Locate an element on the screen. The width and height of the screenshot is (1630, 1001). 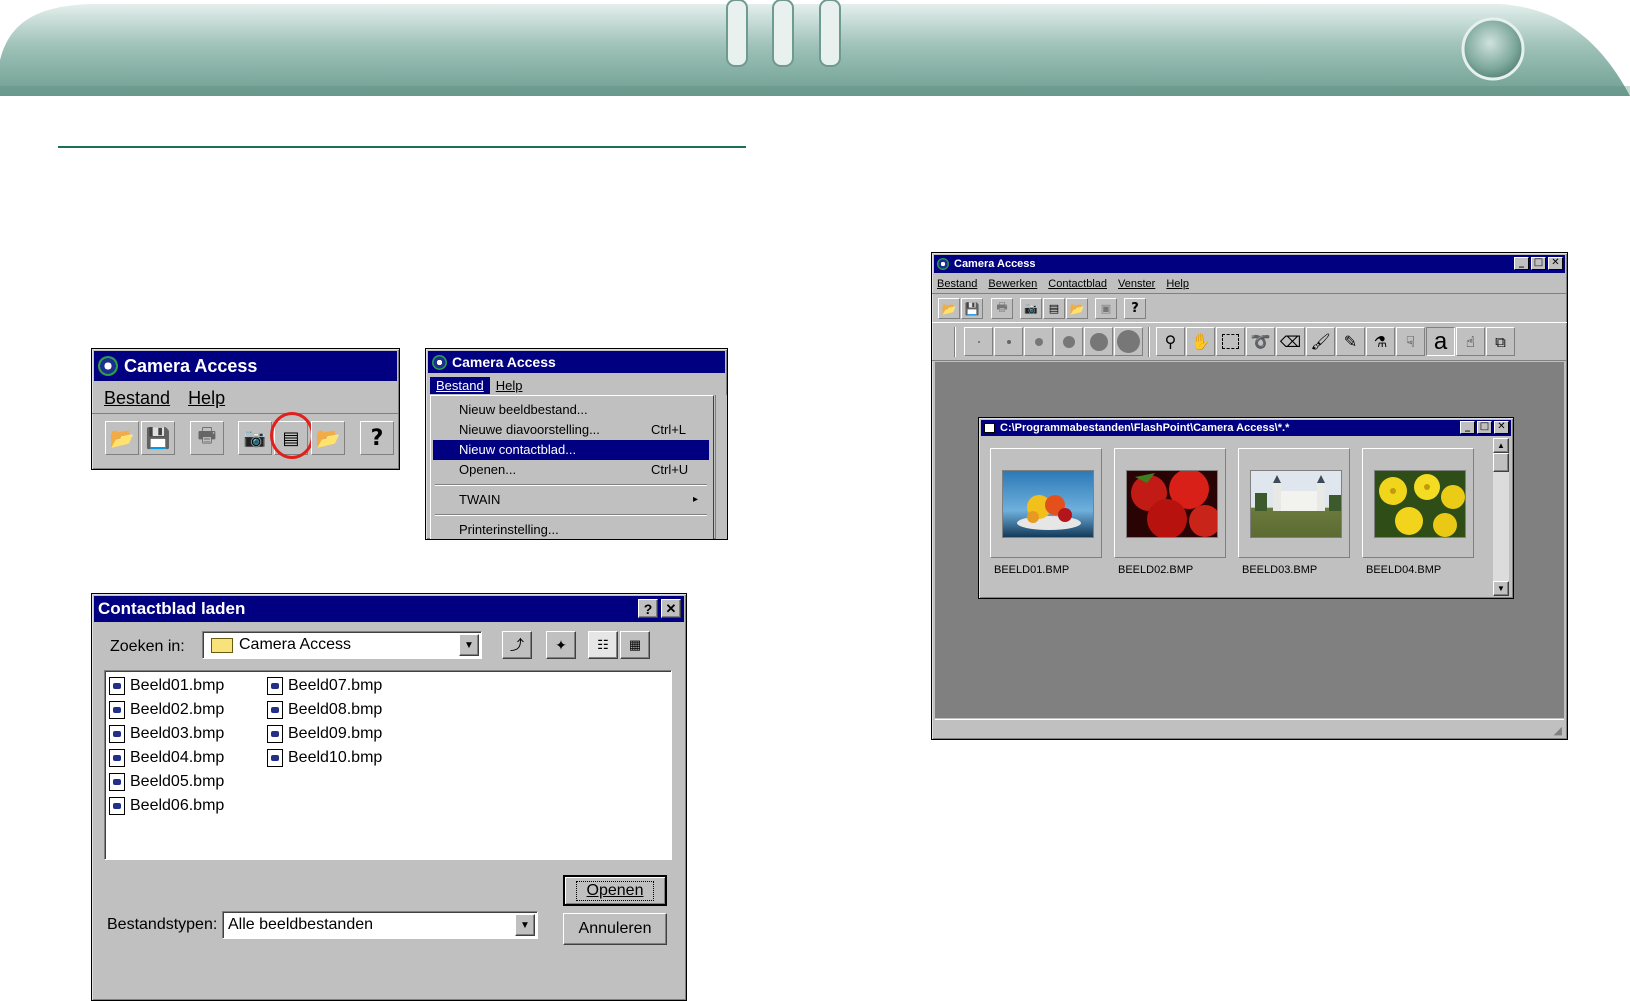
file-item: Beeld10.bmp is located at coordinates (324, 758).